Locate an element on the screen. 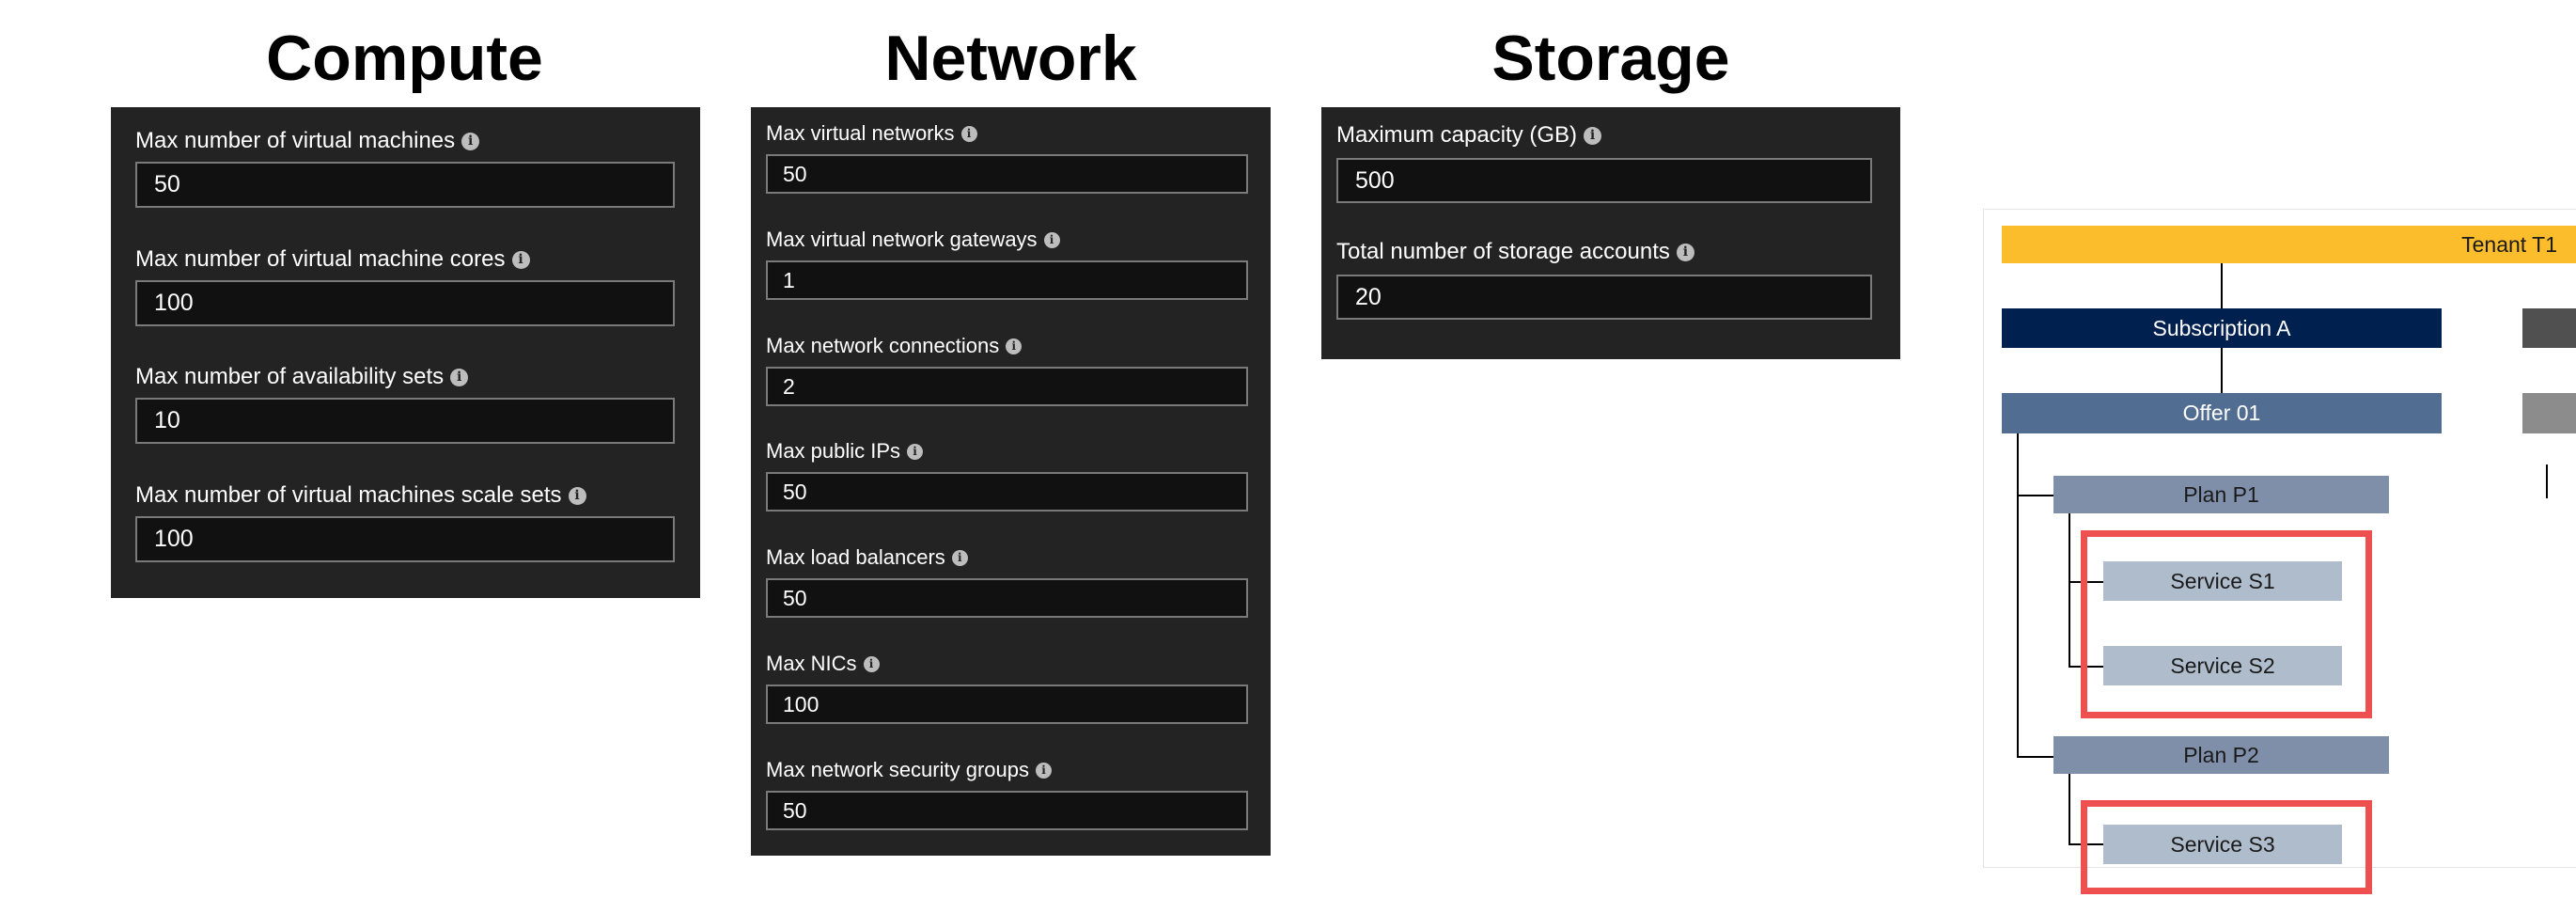 This screenshot has height=913, width=2576. max-virtual-networks-label: Max virtual networks is located at coordinates (860, 133).